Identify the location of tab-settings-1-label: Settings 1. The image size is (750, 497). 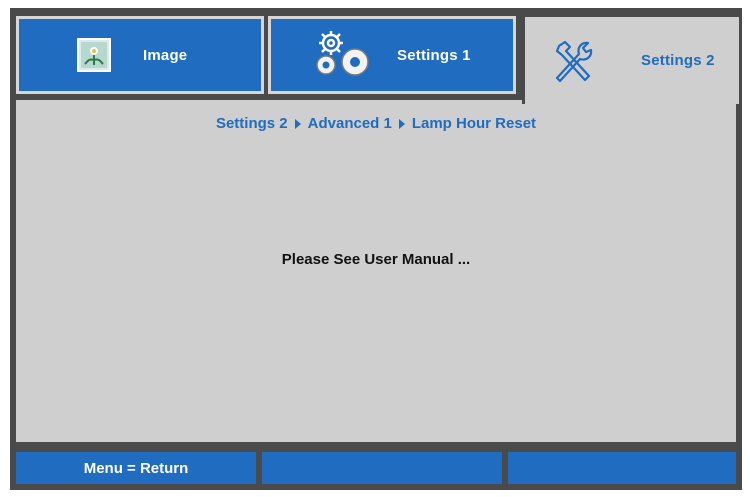
(434, 55).